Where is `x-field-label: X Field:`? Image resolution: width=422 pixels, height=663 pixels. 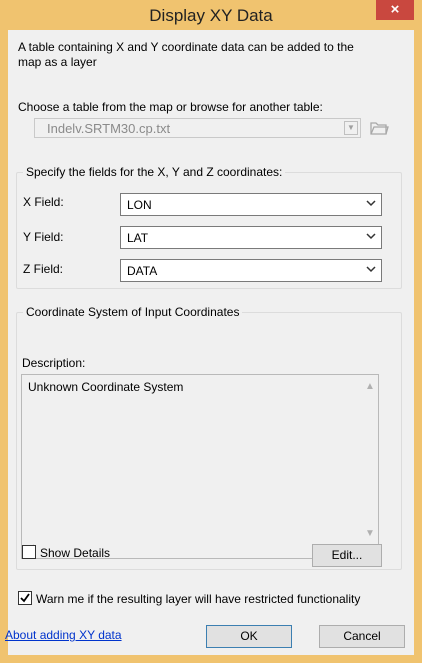 x-field-label: X Field: is located at coordinates (43, 202).